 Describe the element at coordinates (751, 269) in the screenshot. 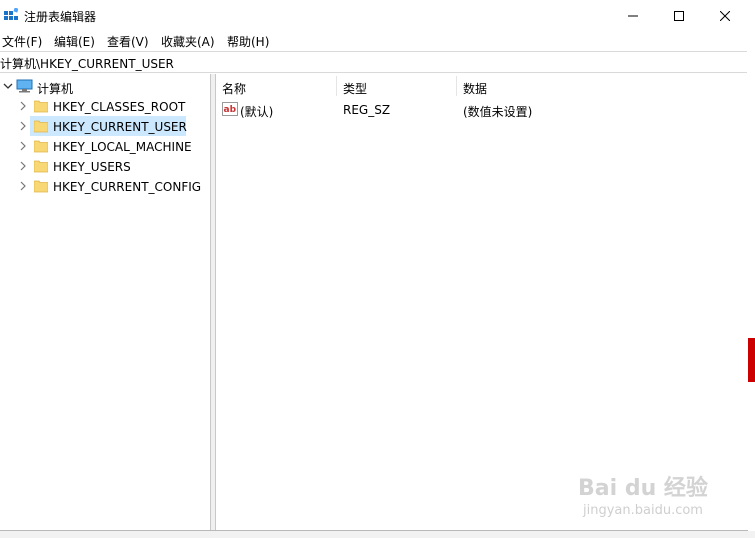

I see `background-strip` at that location.